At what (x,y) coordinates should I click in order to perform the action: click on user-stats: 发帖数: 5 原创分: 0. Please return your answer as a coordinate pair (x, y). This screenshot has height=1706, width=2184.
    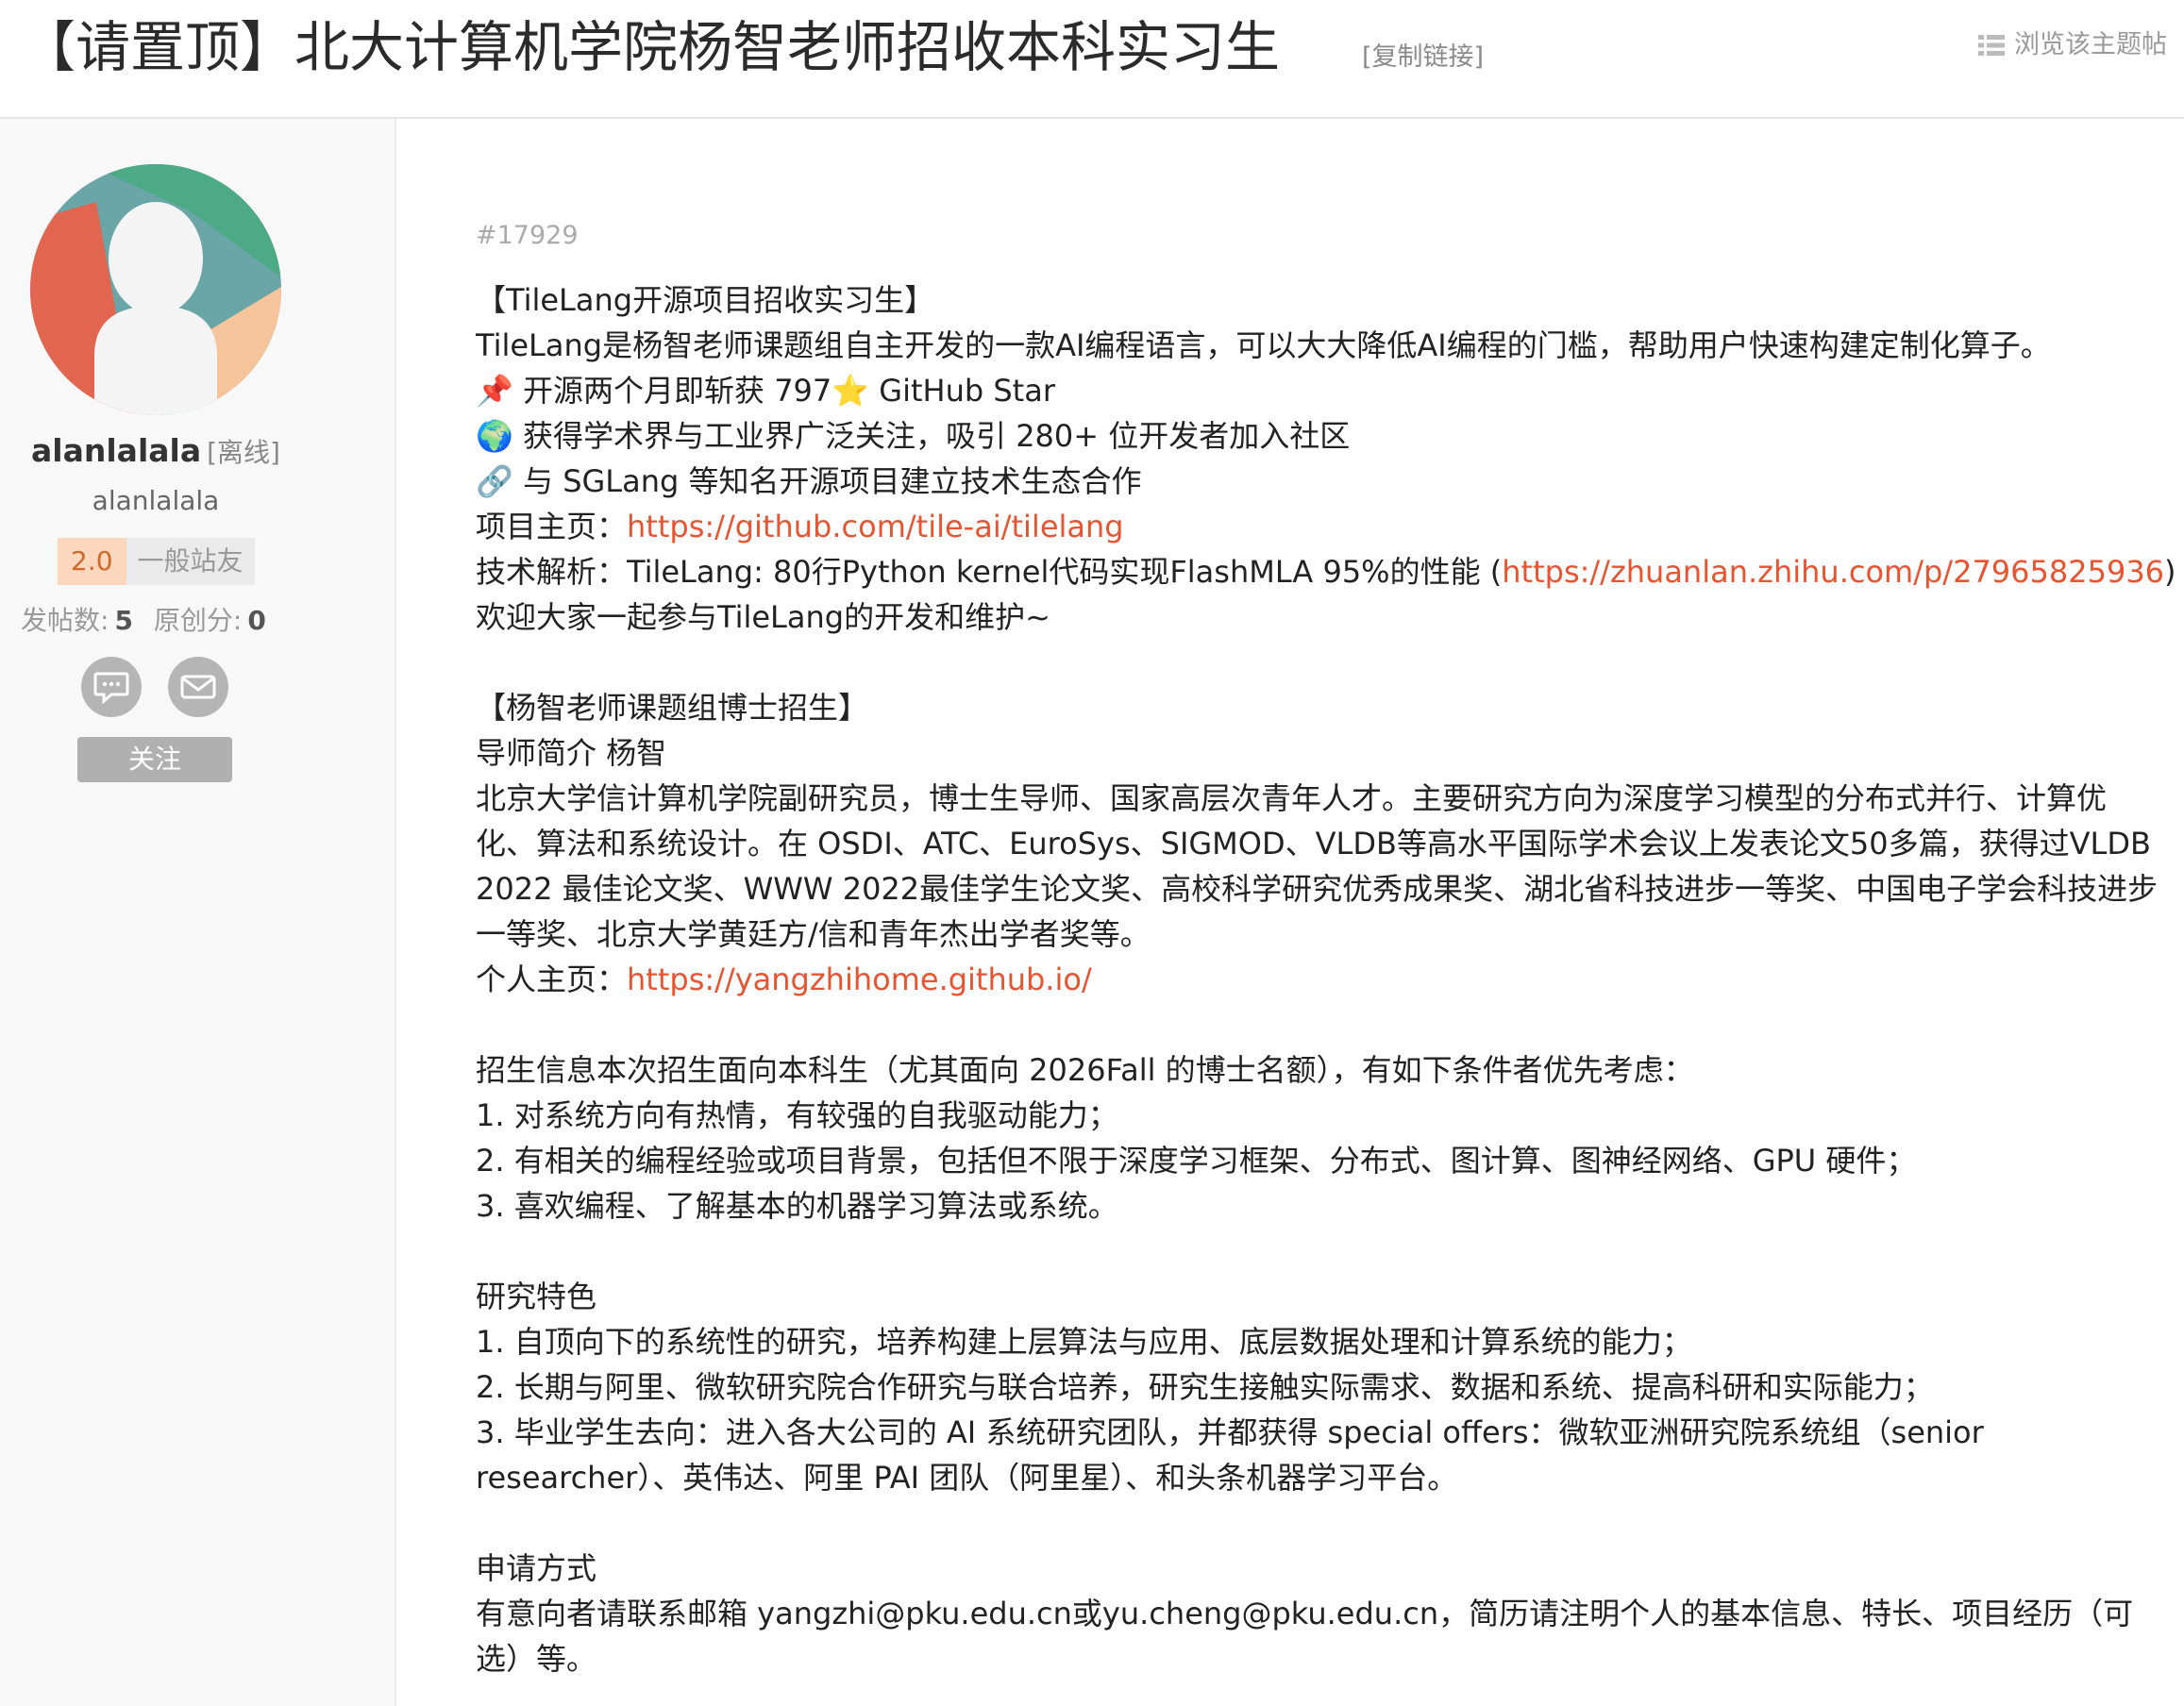
    Looking at the image, I should click on (143, 619).